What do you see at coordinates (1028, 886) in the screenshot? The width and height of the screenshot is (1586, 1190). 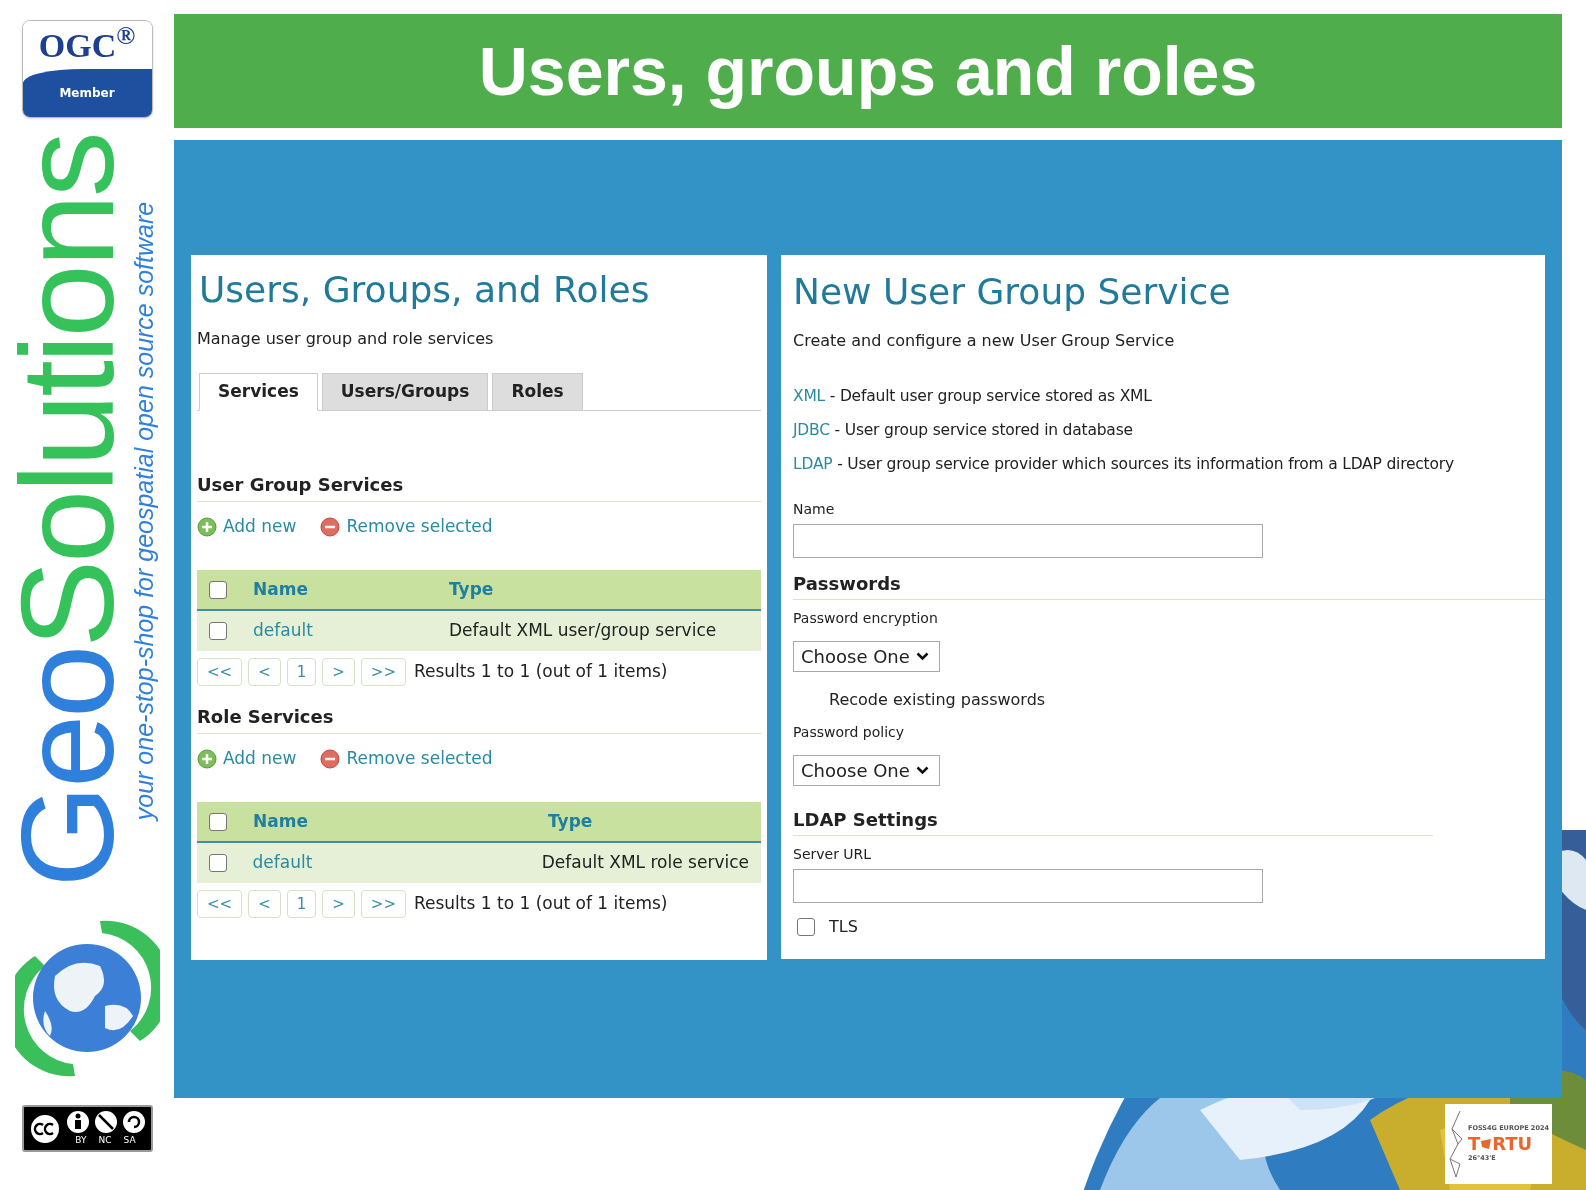 I see `server-url-input` at bounding box center [1028, 886].